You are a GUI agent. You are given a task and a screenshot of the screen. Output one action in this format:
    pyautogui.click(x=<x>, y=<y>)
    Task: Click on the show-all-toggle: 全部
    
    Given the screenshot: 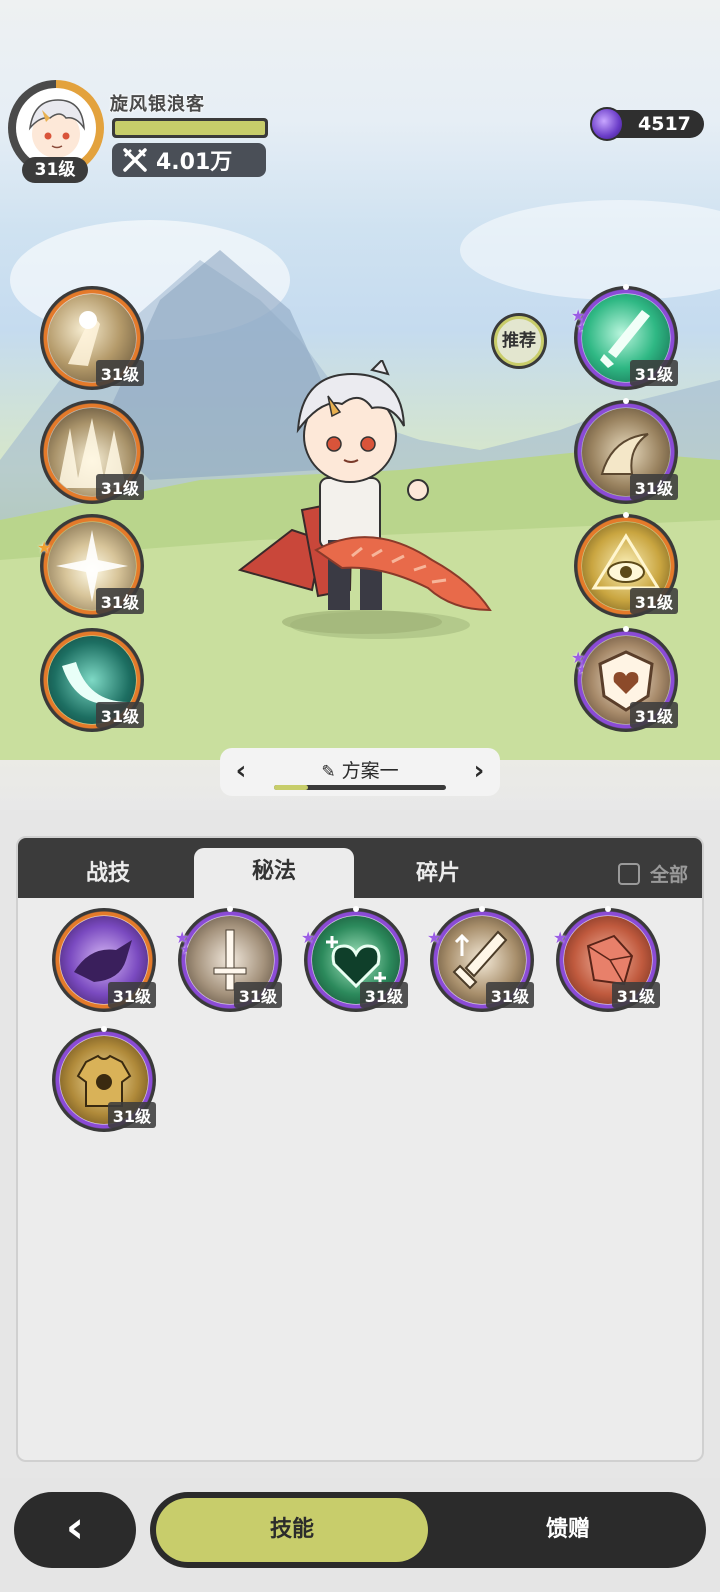 What is the action you would take?
    pyautogui.click(x=652, y=873)
    